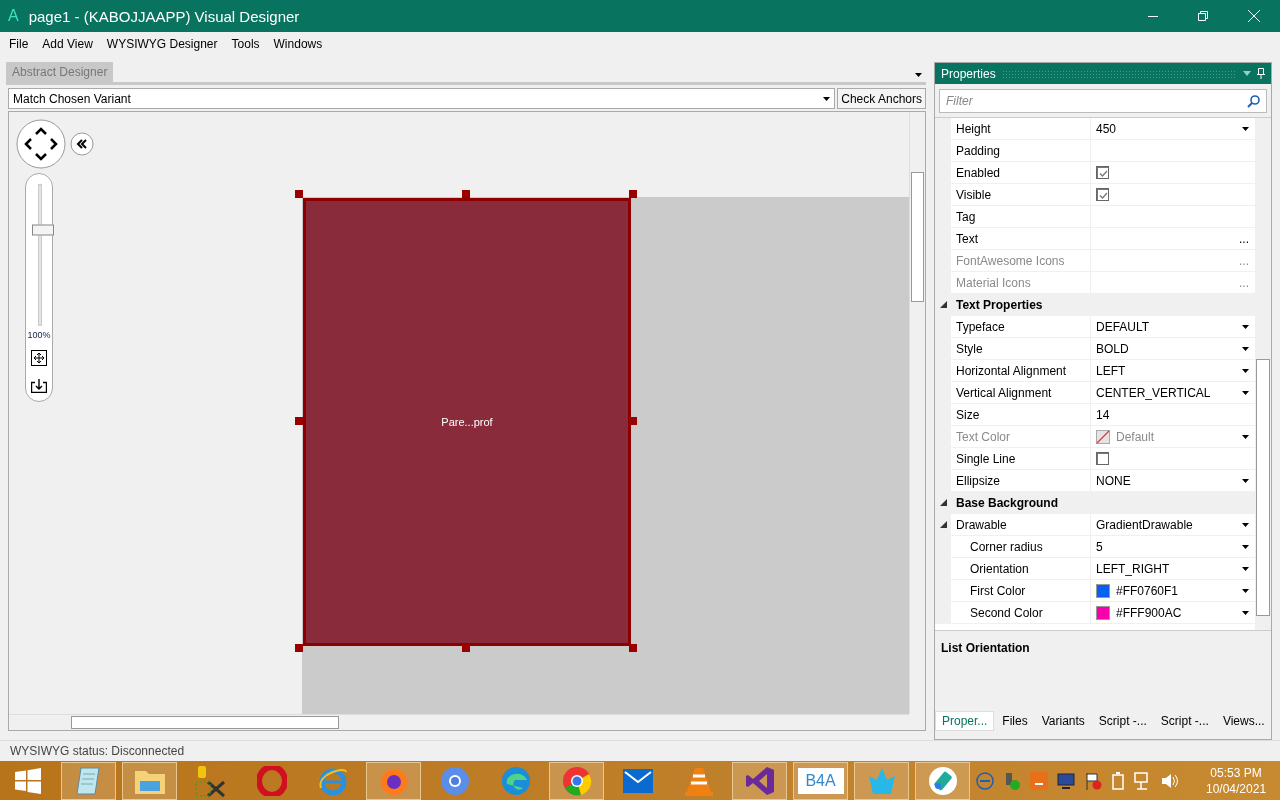 The width and height of the screenshot is (1280, 800). Describe the element at coordinates (41, 144) in the screenshot. I see `pan-control-icon` at that location.